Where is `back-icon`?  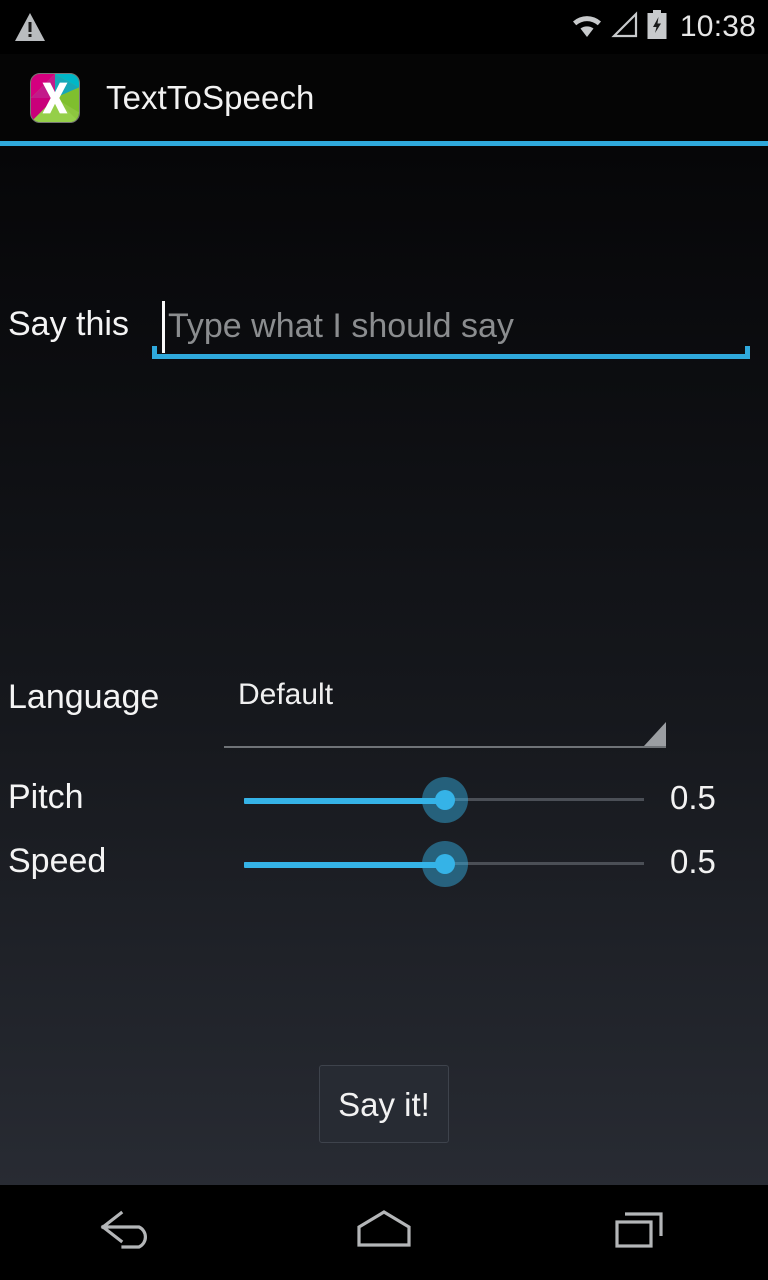 back-icon is located at coordinates (128, 1232).